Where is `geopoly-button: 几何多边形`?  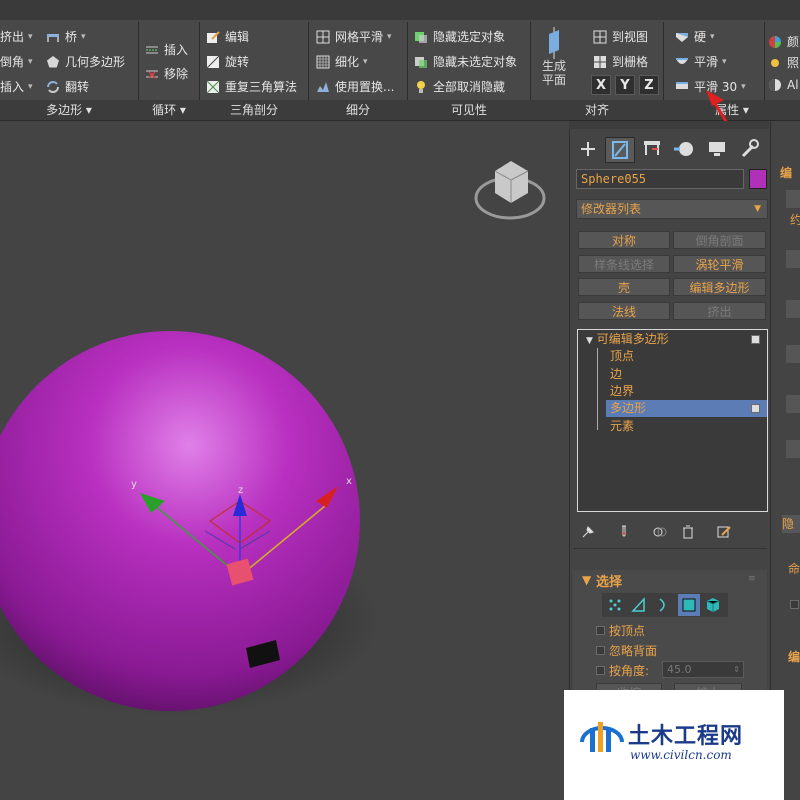
geopoly-button: 几何多边形 is located at coordinates (85, 62).